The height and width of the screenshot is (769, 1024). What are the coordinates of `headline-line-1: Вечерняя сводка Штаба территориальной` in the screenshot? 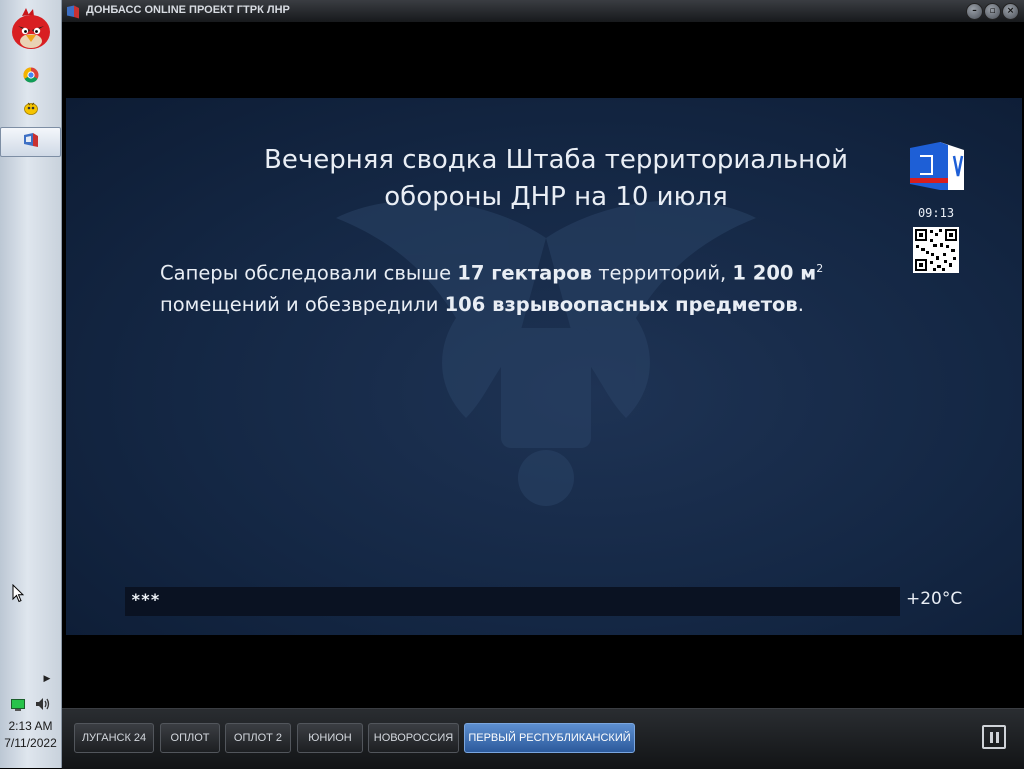 It's located at (556, 160).